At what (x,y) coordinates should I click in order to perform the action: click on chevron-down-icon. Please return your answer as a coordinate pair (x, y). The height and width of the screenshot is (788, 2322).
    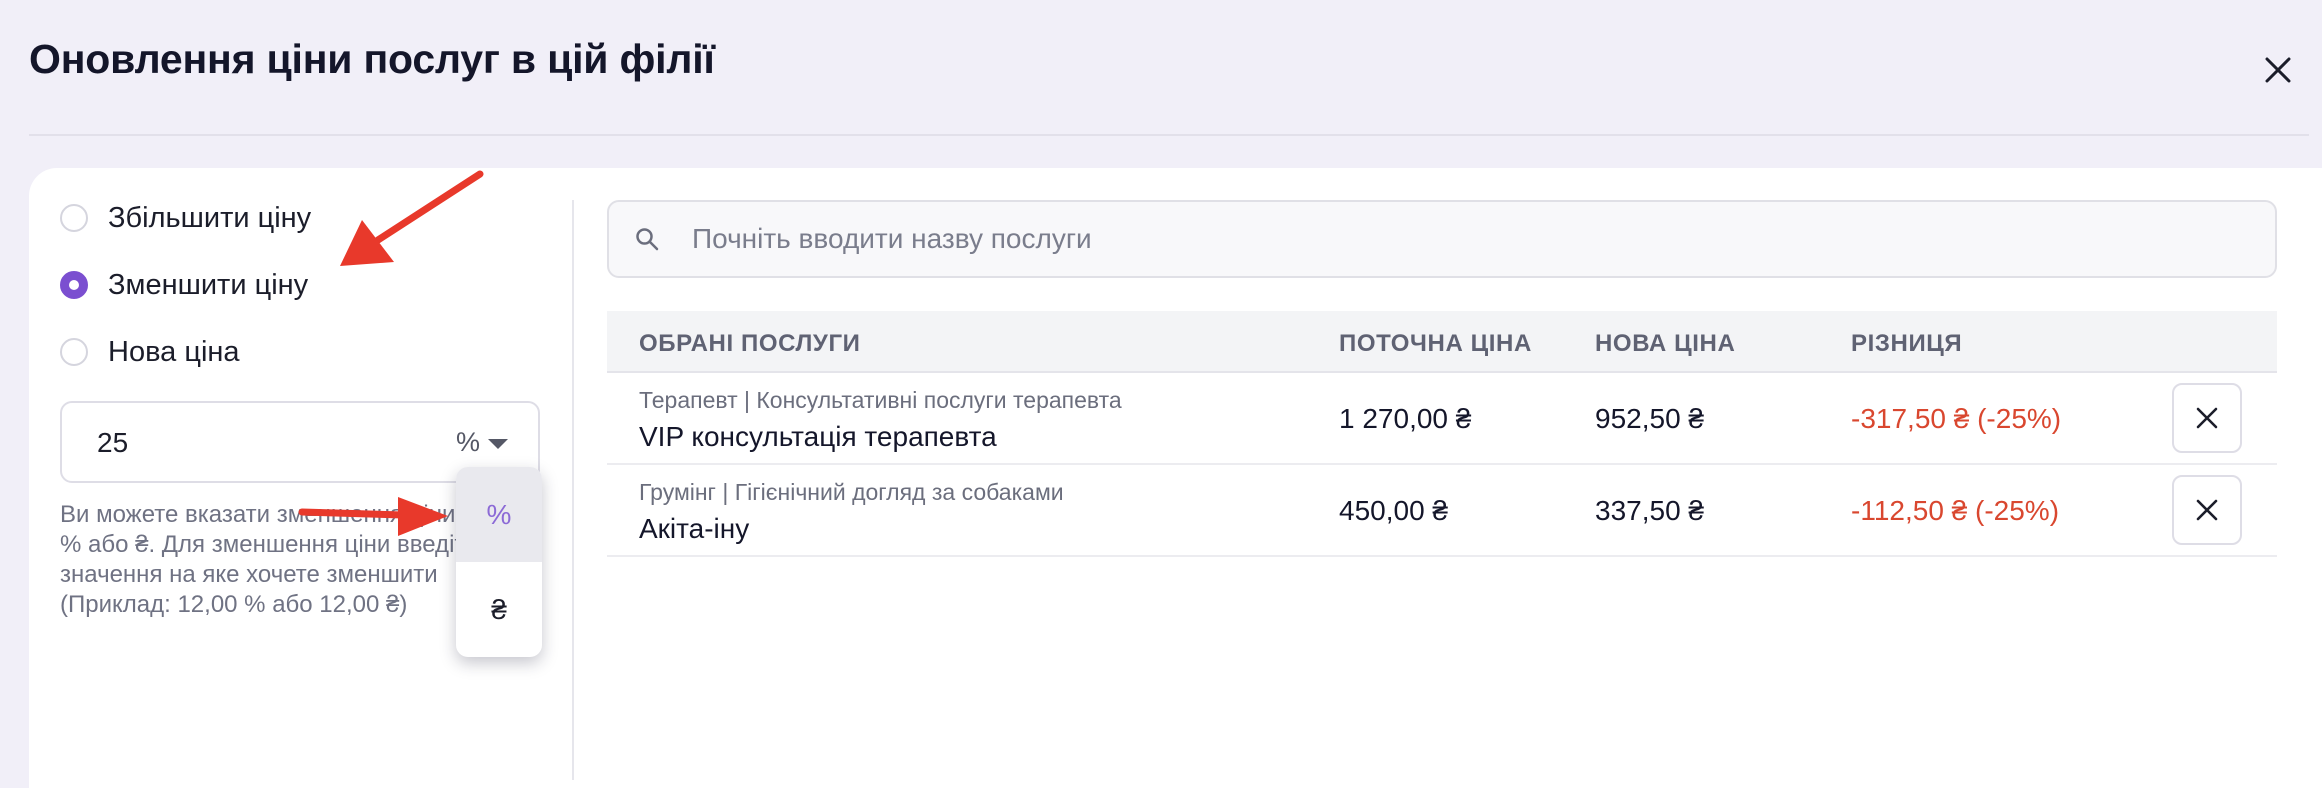
    Looking at the image, I should click on (498, 443).